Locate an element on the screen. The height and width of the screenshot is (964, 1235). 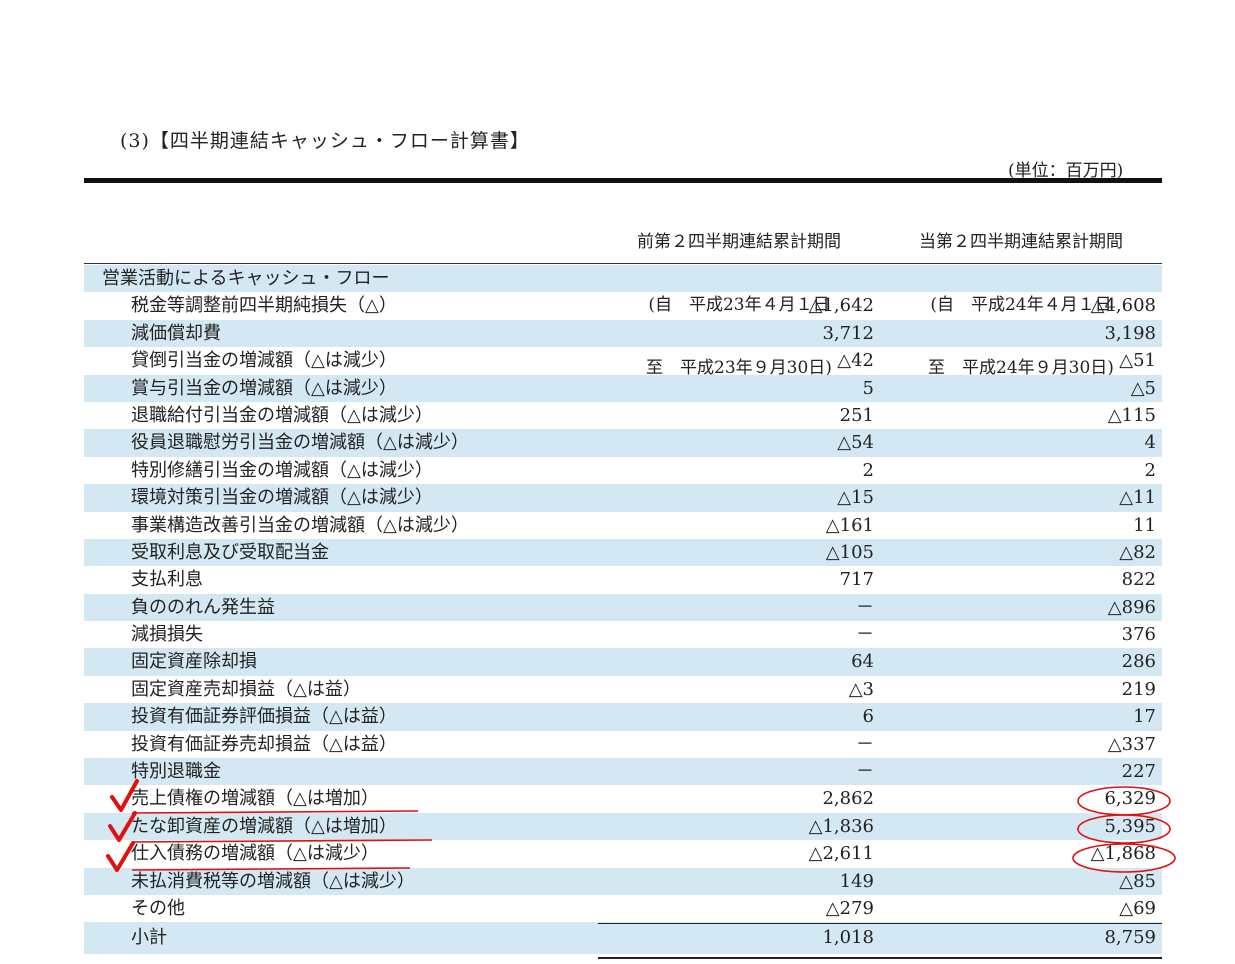
prev-period-value: 1,018 is located at coordinates (848, 938).